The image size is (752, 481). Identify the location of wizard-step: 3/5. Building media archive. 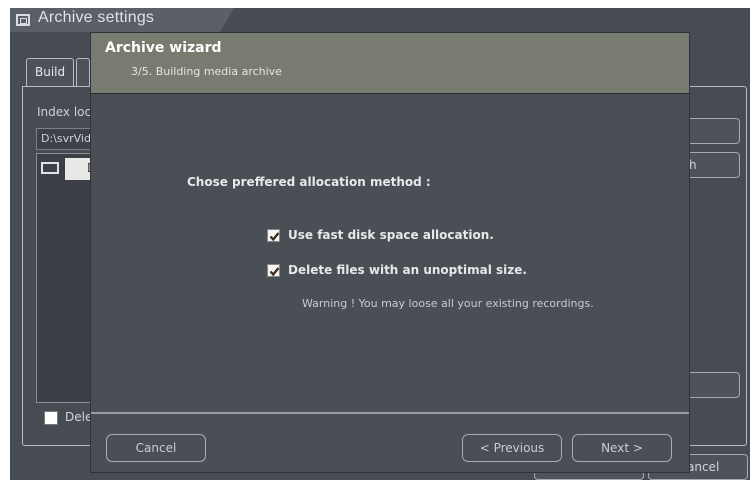
(206, 71).